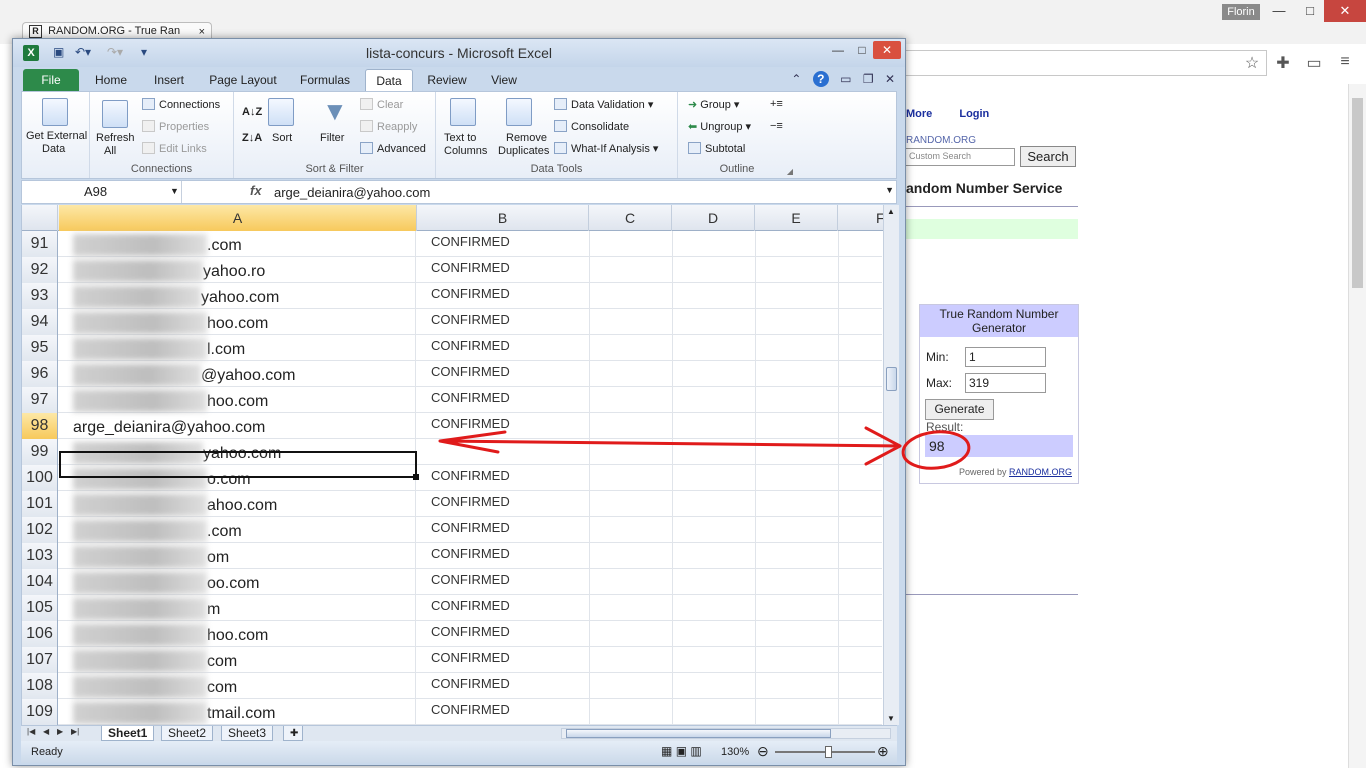 The height and width of the screenshot is (768, 1366). Describe the element at coordinates (776, 104) in the screenshot. I see `show-detail-icon: +≡` at that location.